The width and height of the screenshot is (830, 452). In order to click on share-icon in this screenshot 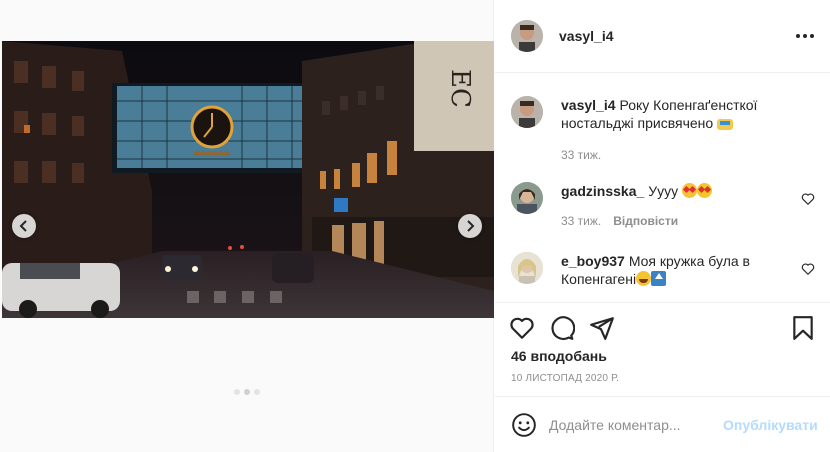, I will do `click(602, 328)`.